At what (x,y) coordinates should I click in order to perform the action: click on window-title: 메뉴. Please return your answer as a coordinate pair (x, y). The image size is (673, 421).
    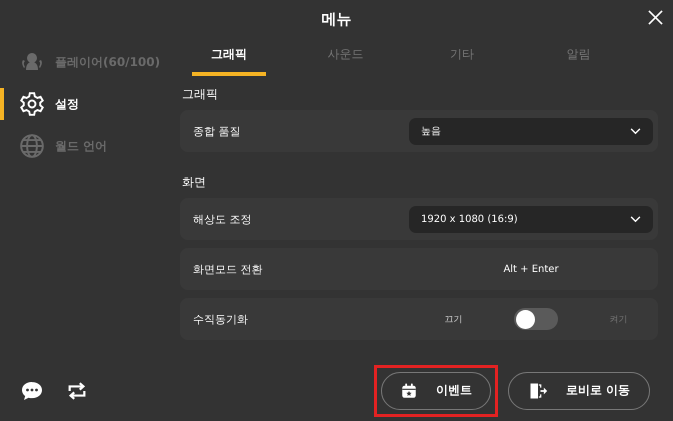
    Looking at the image, I should click on (337, 19).